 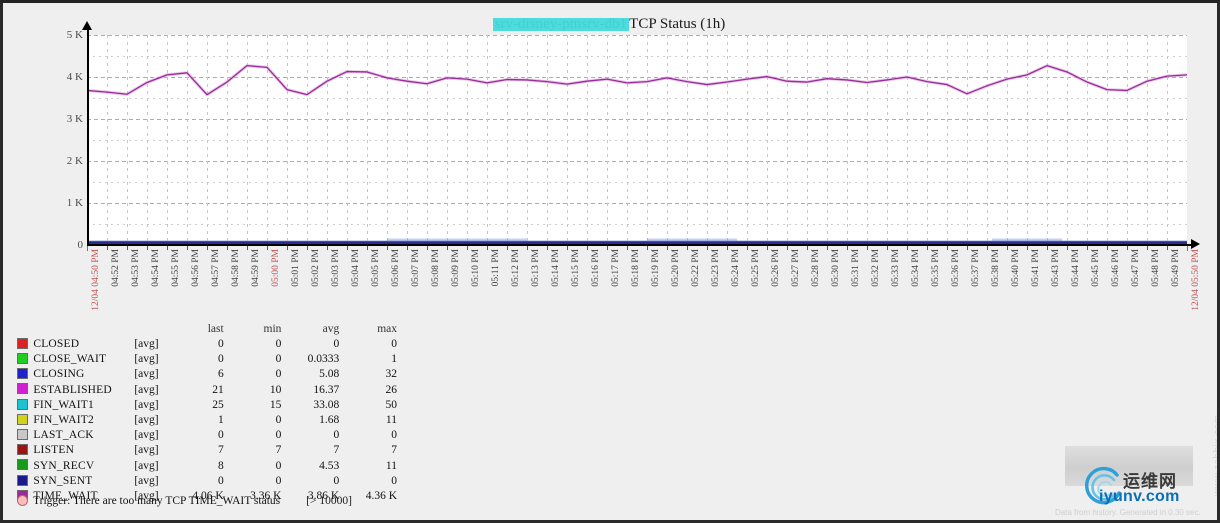 What do you see at coordinates (756, 268) in the screenshot?
I see `x-tick-label: 05:25 PM` at bounding box center [756, 268].